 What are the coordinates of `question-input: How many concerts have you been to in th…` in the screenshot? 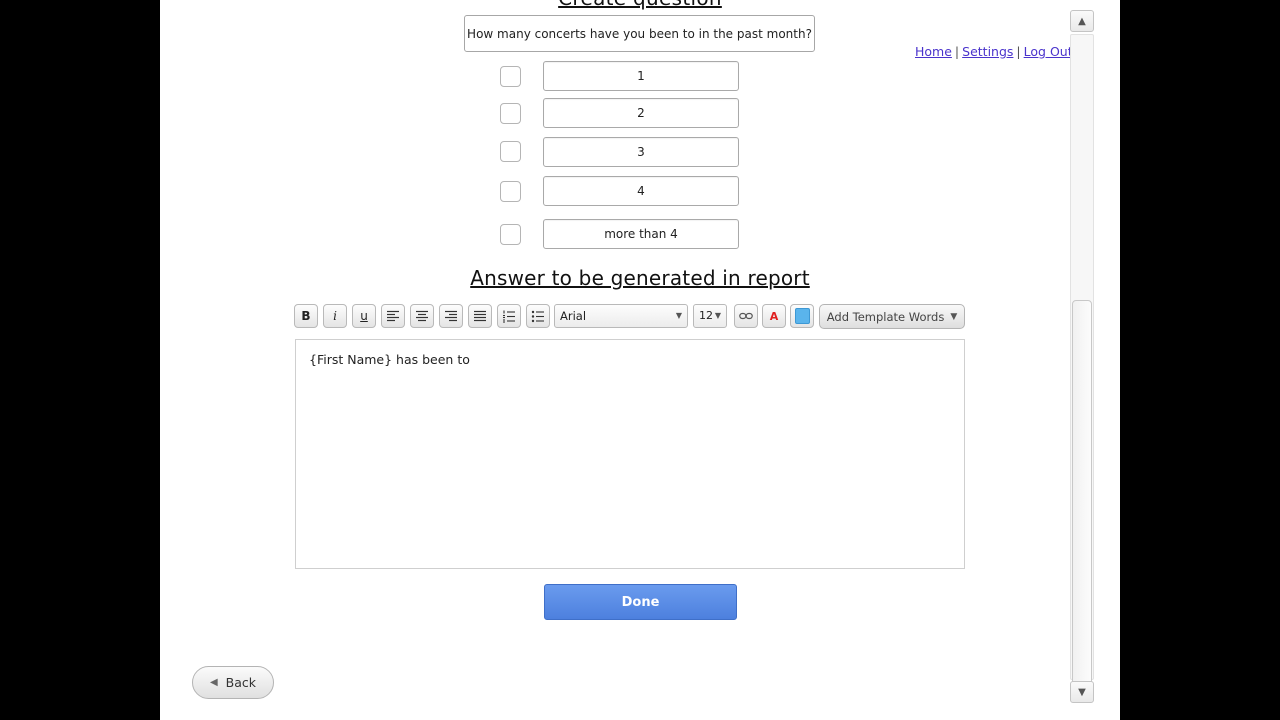 It's located at (639, 33).